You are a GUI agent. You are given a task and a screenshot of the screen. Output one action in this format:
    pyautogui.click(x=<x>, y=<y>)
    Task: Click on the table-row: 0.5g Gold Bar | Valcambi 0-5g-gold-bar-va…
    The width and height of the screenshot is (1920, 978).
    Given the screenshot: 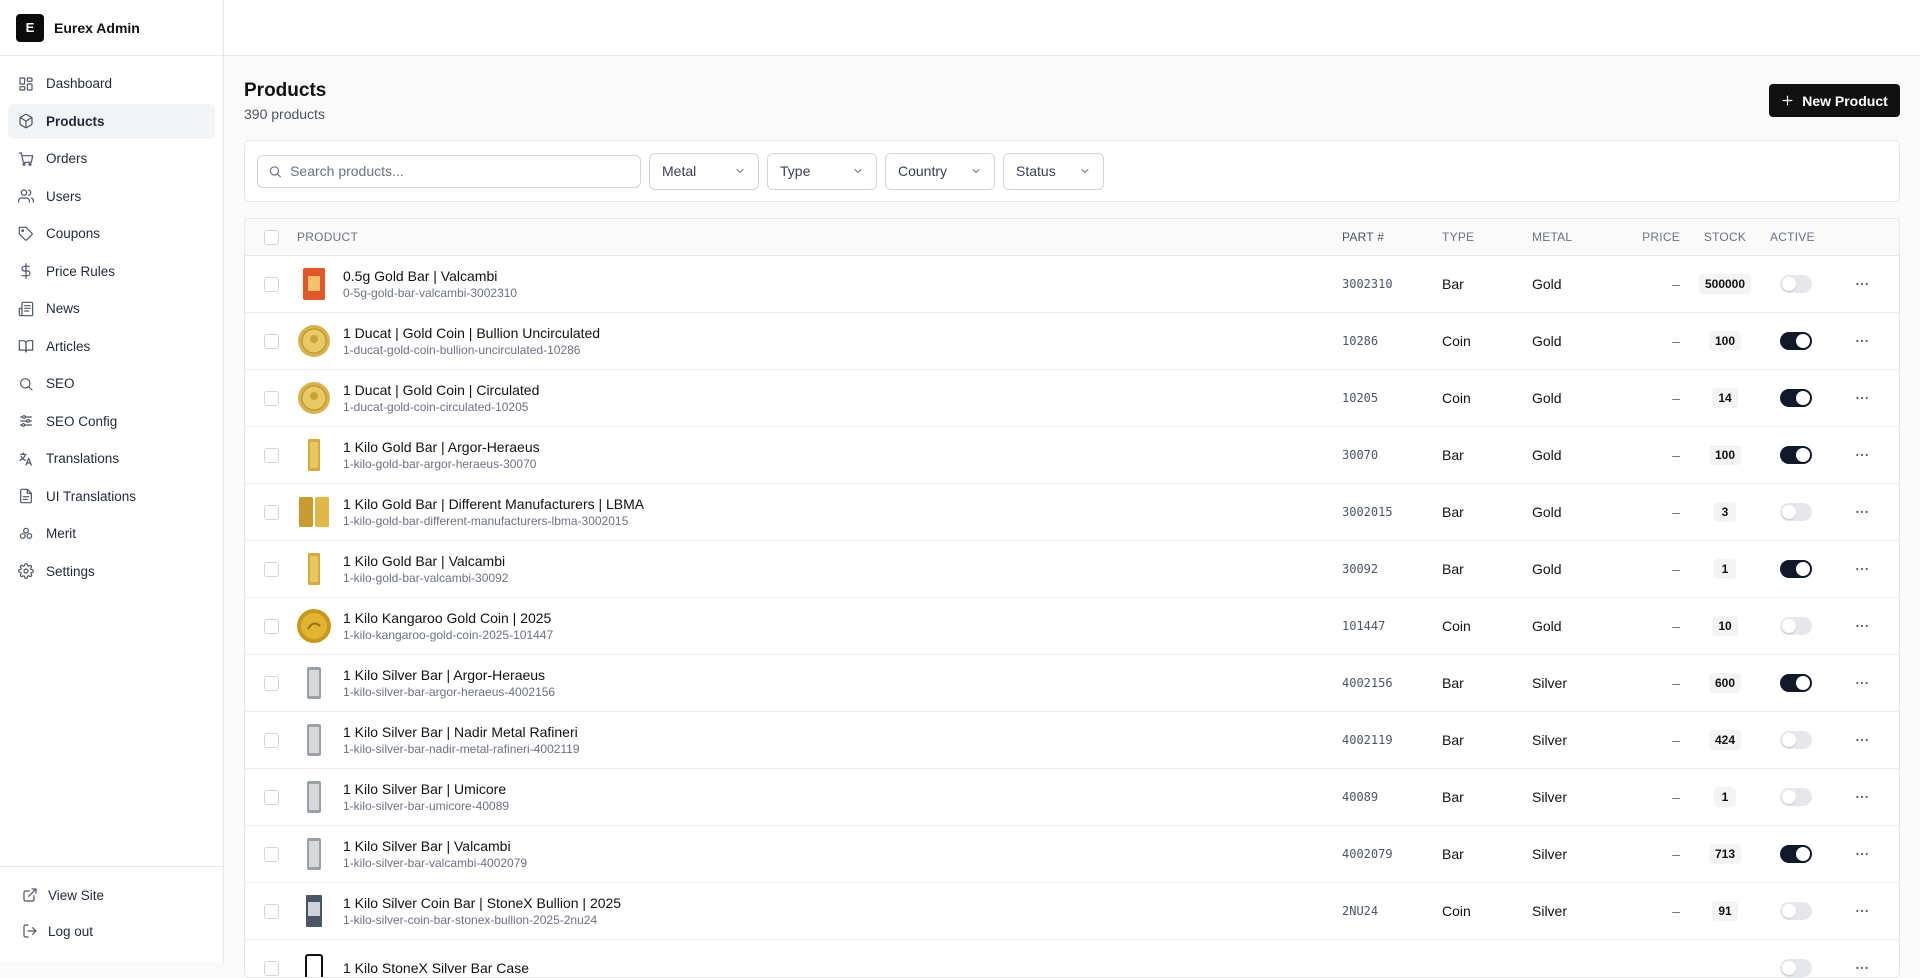 What is the action you would take?
    pyautogui.click(x=1072, y=284)
    